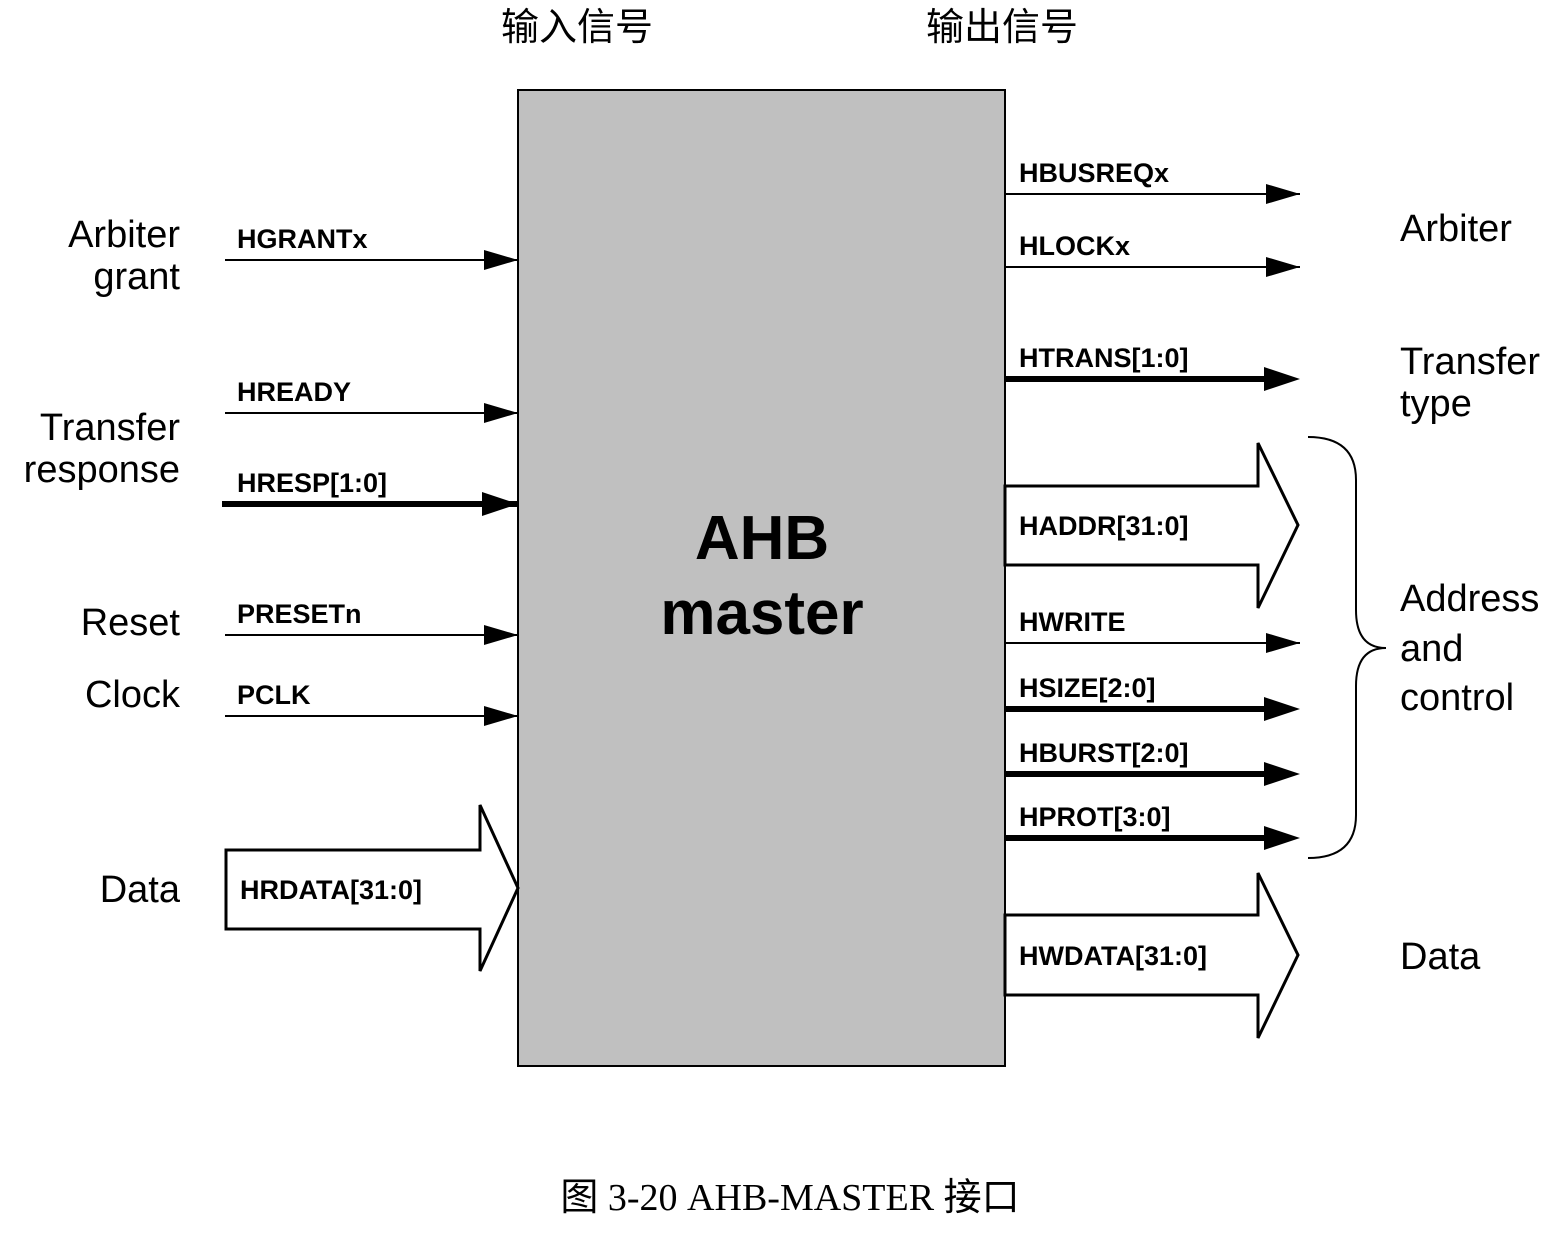  I want to click on group-label-arbiter-grant-2: grant, so click(136, 277).